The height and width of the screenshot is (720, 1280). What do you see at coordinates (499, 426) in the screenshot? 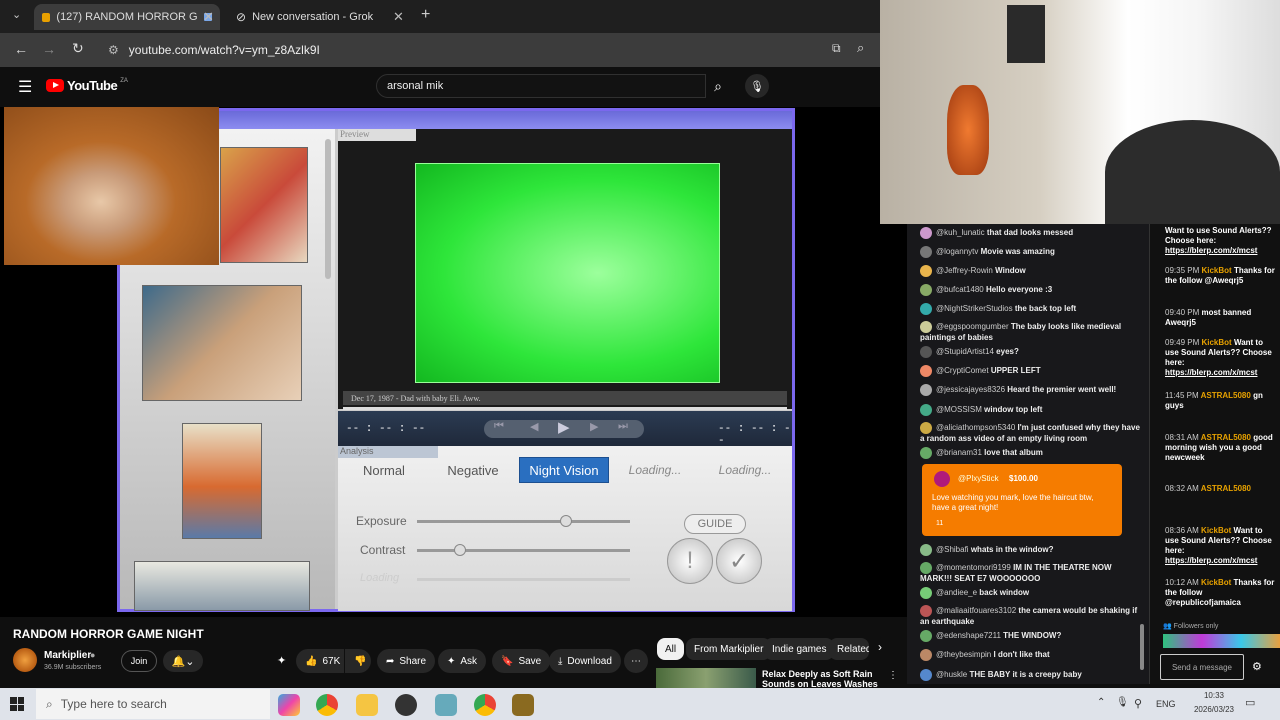
I see `rewind-icon: ⏮` at bounding box center [499, 426].